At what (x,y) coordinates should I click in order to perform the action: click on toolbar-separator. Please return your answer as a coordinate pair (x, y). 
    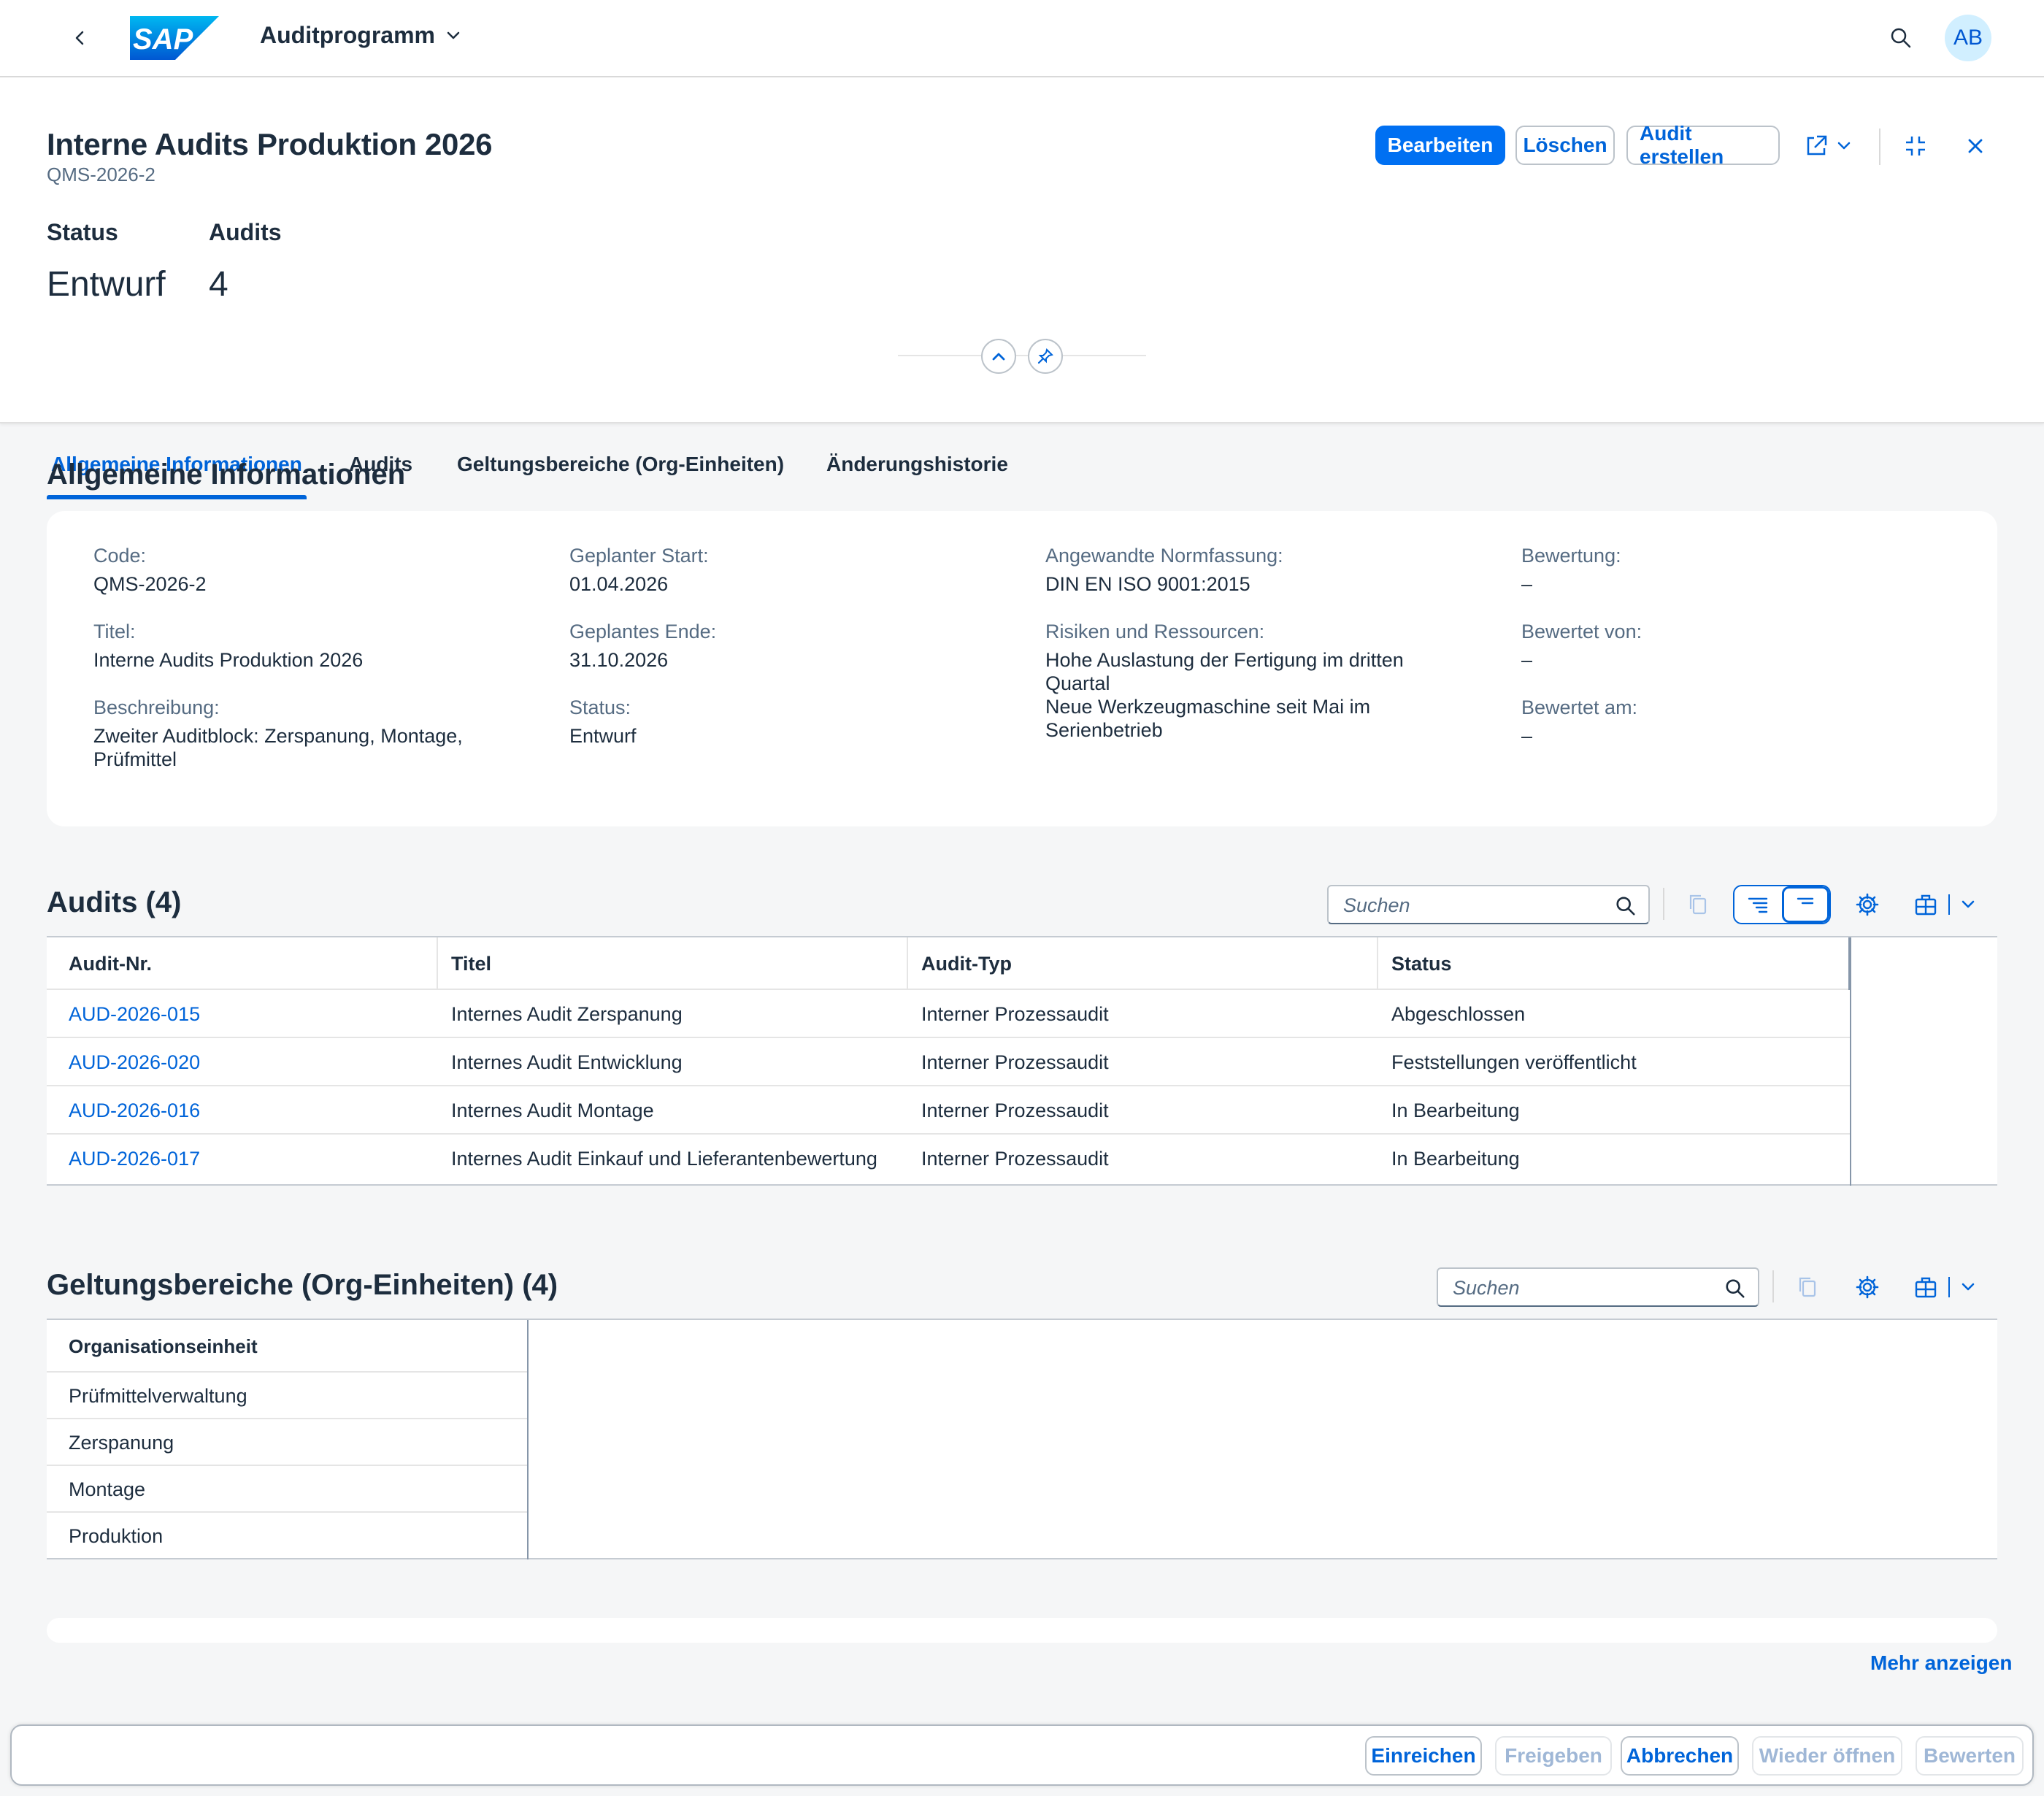
    Looking at the image, I should click on (1879, 147).